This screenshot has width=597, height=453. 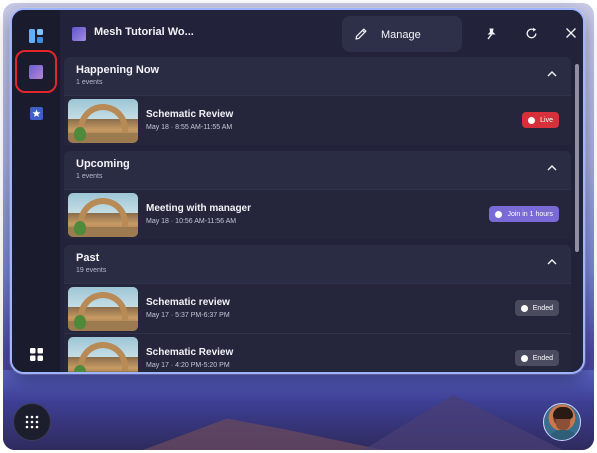 I want to click on world-thumbnail-icon, so click(x=36, y=72).